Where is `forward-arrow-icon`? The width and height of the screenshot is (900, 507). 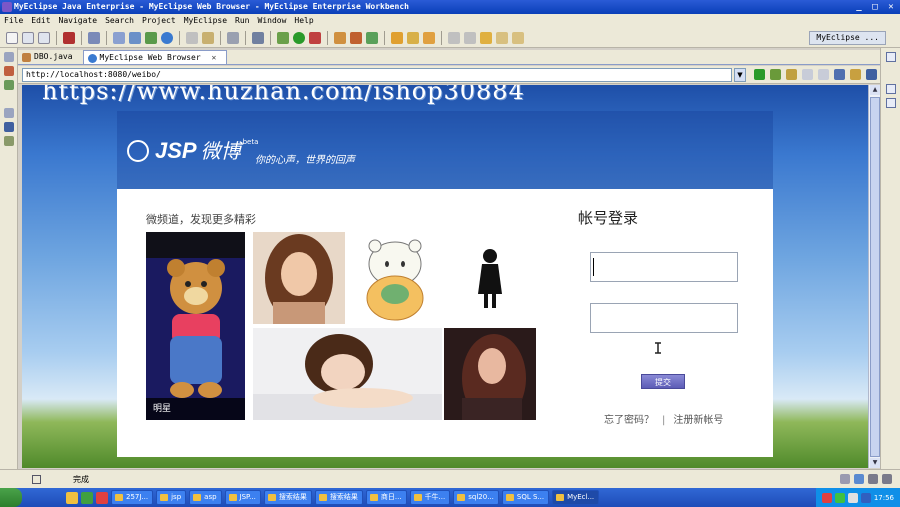
forward-arrow-icon is located at coordinates (823, 74).